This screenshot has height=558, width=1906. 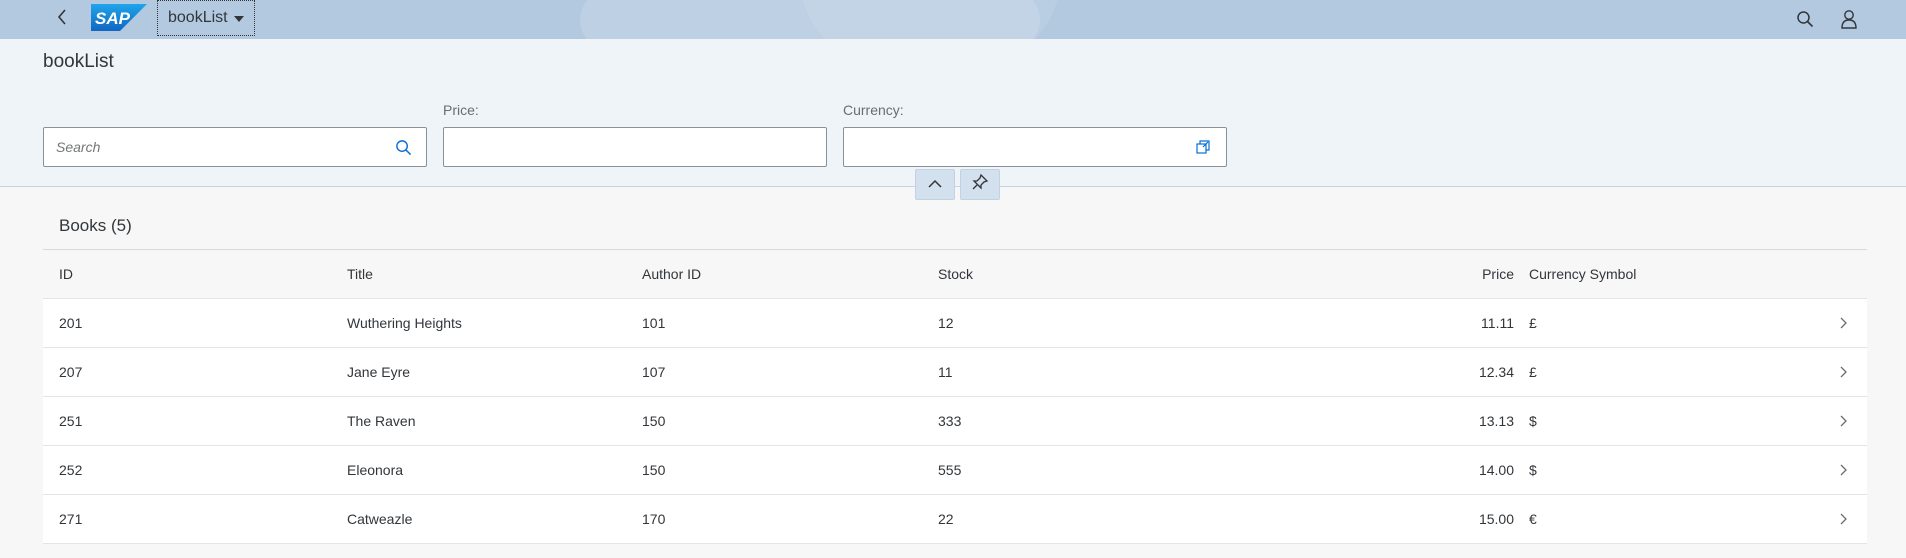 I want to click on collapse-header-button, so click(x=935, y=184).